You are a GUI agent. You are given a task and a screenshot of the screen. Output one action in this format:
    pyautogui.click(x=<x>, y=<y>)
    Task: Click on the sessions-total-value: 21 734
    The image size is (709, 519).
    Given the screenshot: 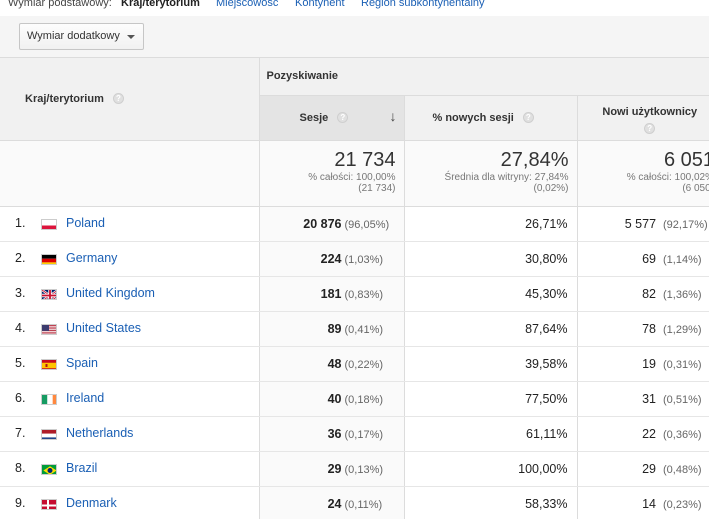 What is the action you would take?
    pyautogui.click(x=365, y=159)
    